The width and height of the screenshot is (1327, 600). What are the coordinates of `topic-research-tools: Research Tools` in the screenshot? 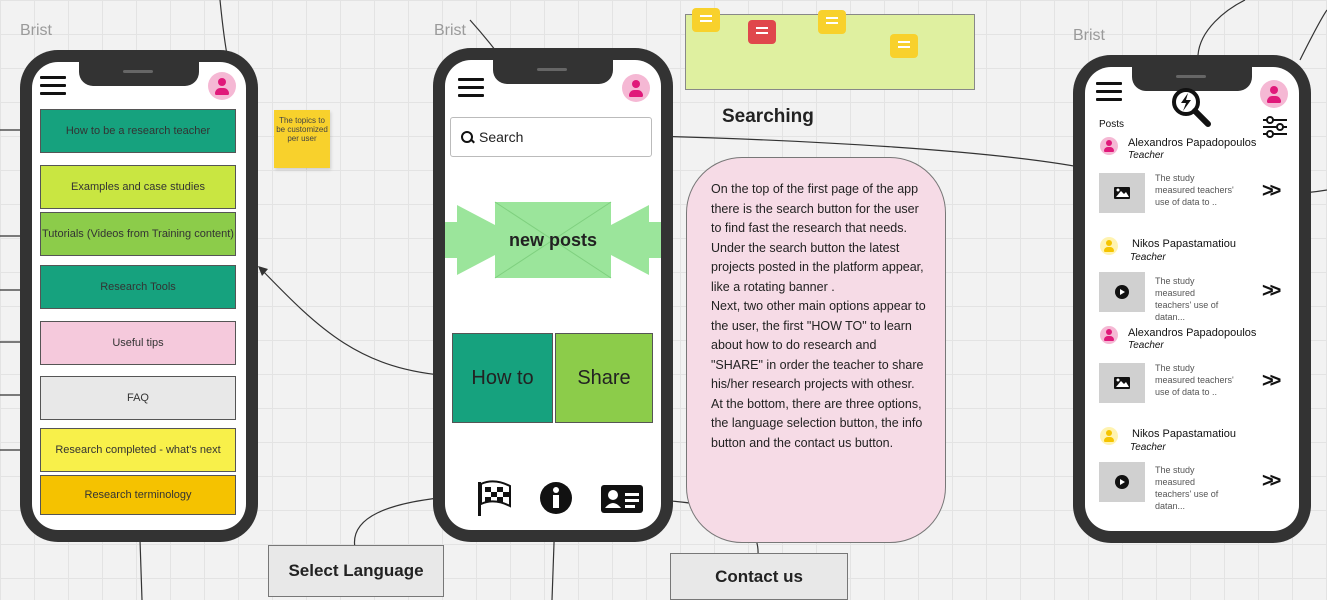 It's located at (138, 287).